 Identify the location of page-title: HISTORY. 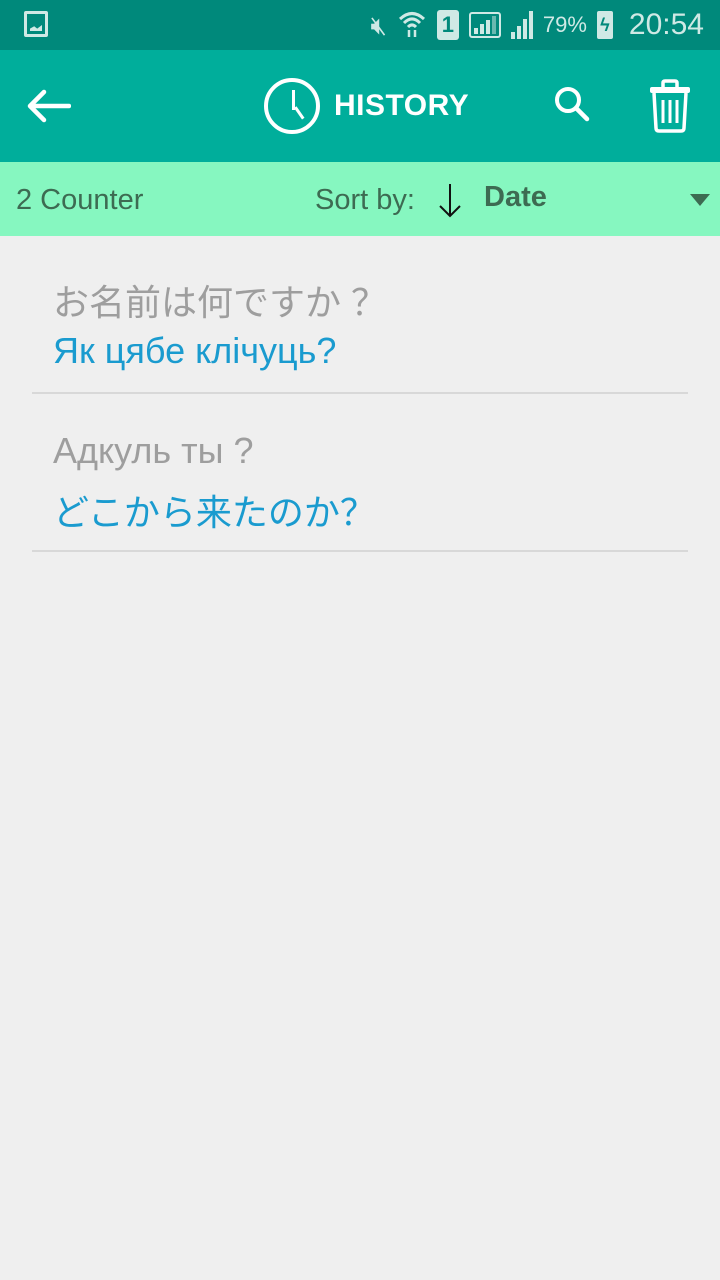
(402, 105).